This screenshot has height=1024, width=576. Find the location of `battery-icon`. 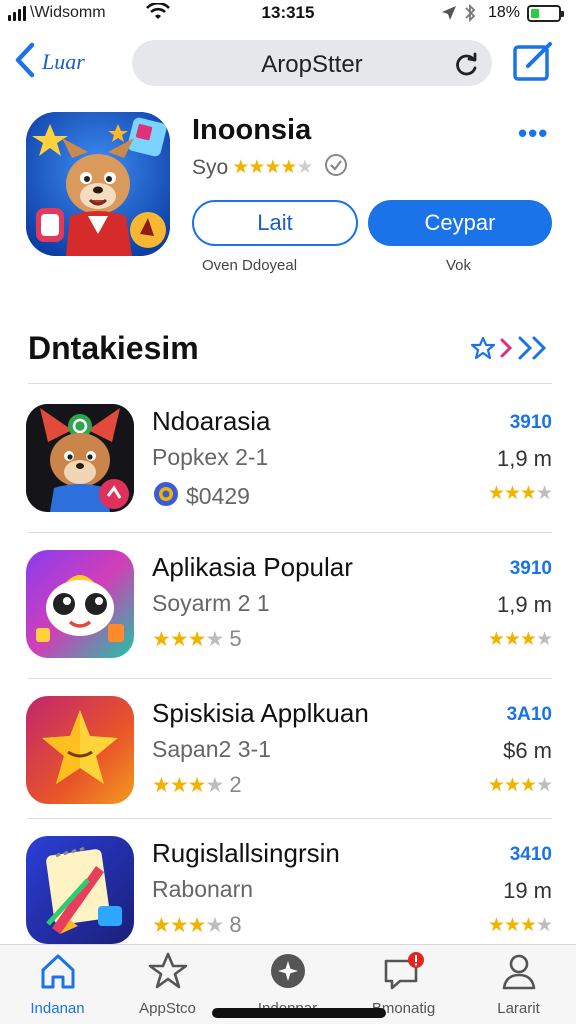

battery-icon is located at coordinates (545, 13).